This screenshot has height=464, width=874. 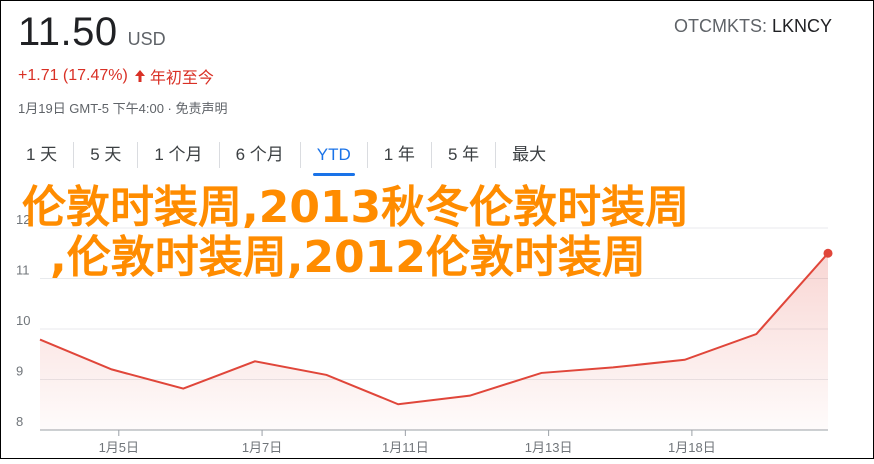 I want to click on change-period: 年初至今, so click(x=181, y=78).